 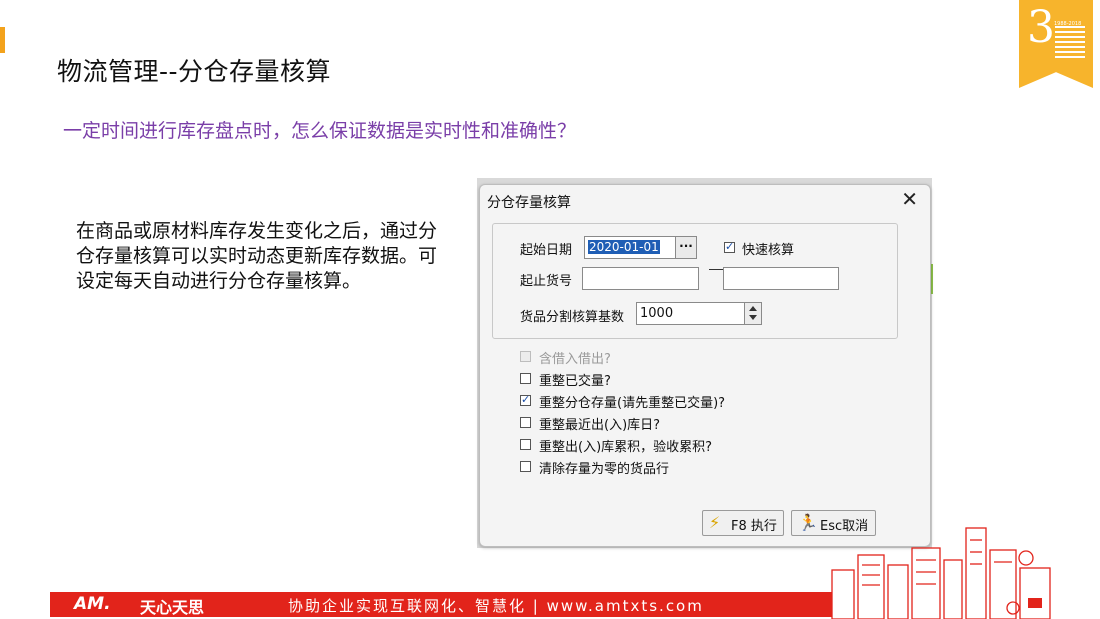 I want to click on option-label: 重整已交量?, so click(x=575, y=381).